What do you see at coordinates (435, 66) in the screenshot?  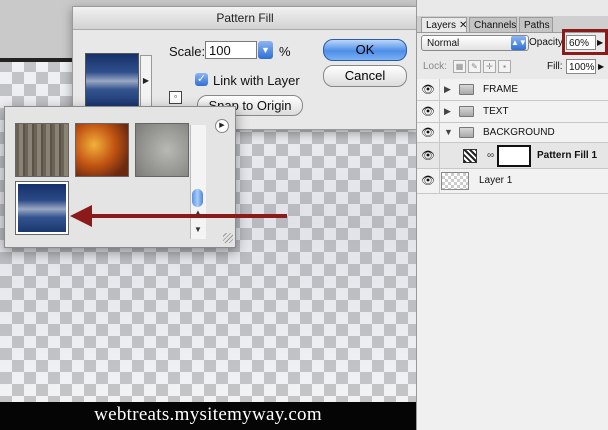 I see `lock-label: Lock:` at bounding box center [435, 66].